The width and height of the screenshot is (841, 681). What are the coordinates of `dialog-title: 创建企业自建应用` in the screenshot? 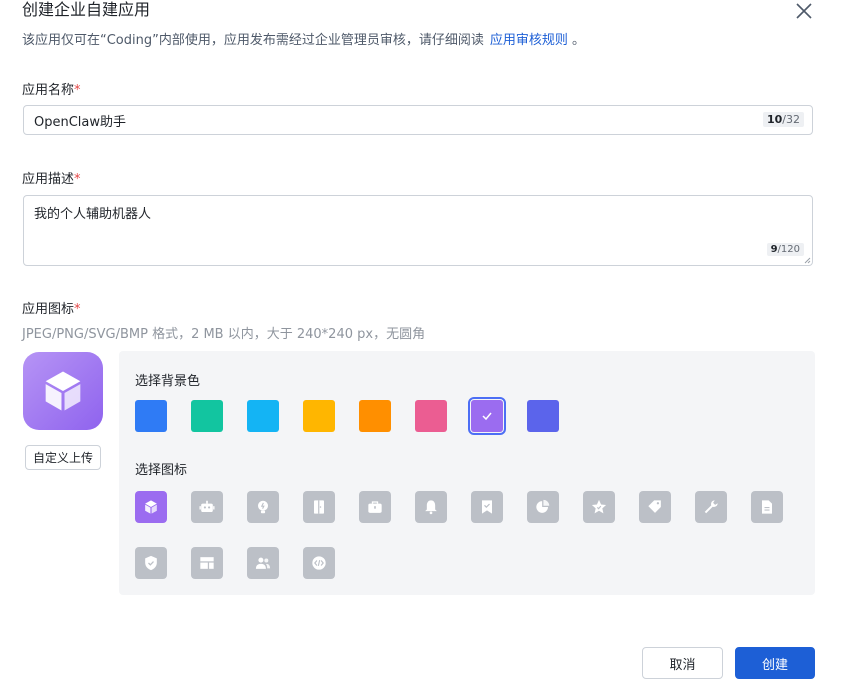 It's located at (86, 9).